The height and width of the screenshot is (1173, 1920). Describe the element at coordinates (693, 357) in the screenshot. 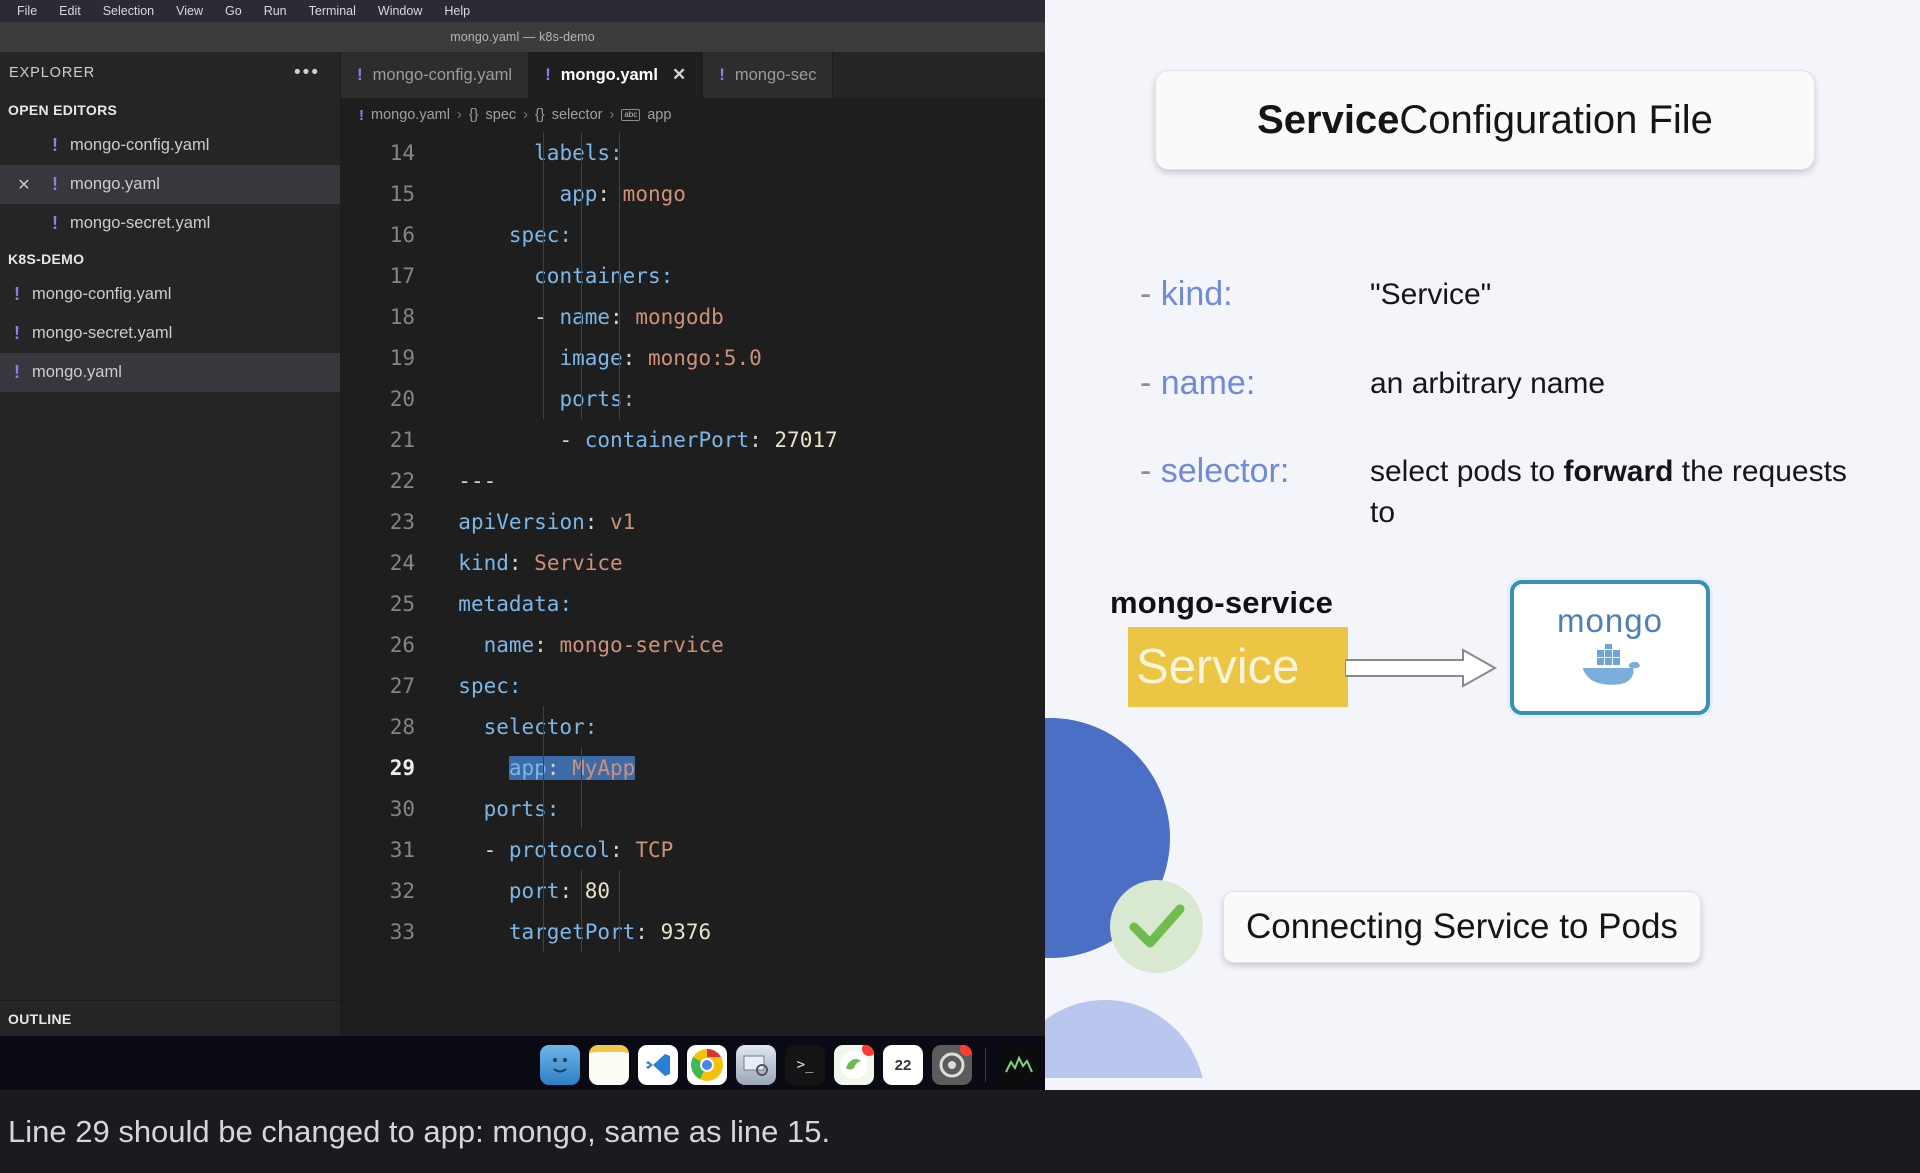

I see `code-line: 19 image: mongo:5.0` at that location.